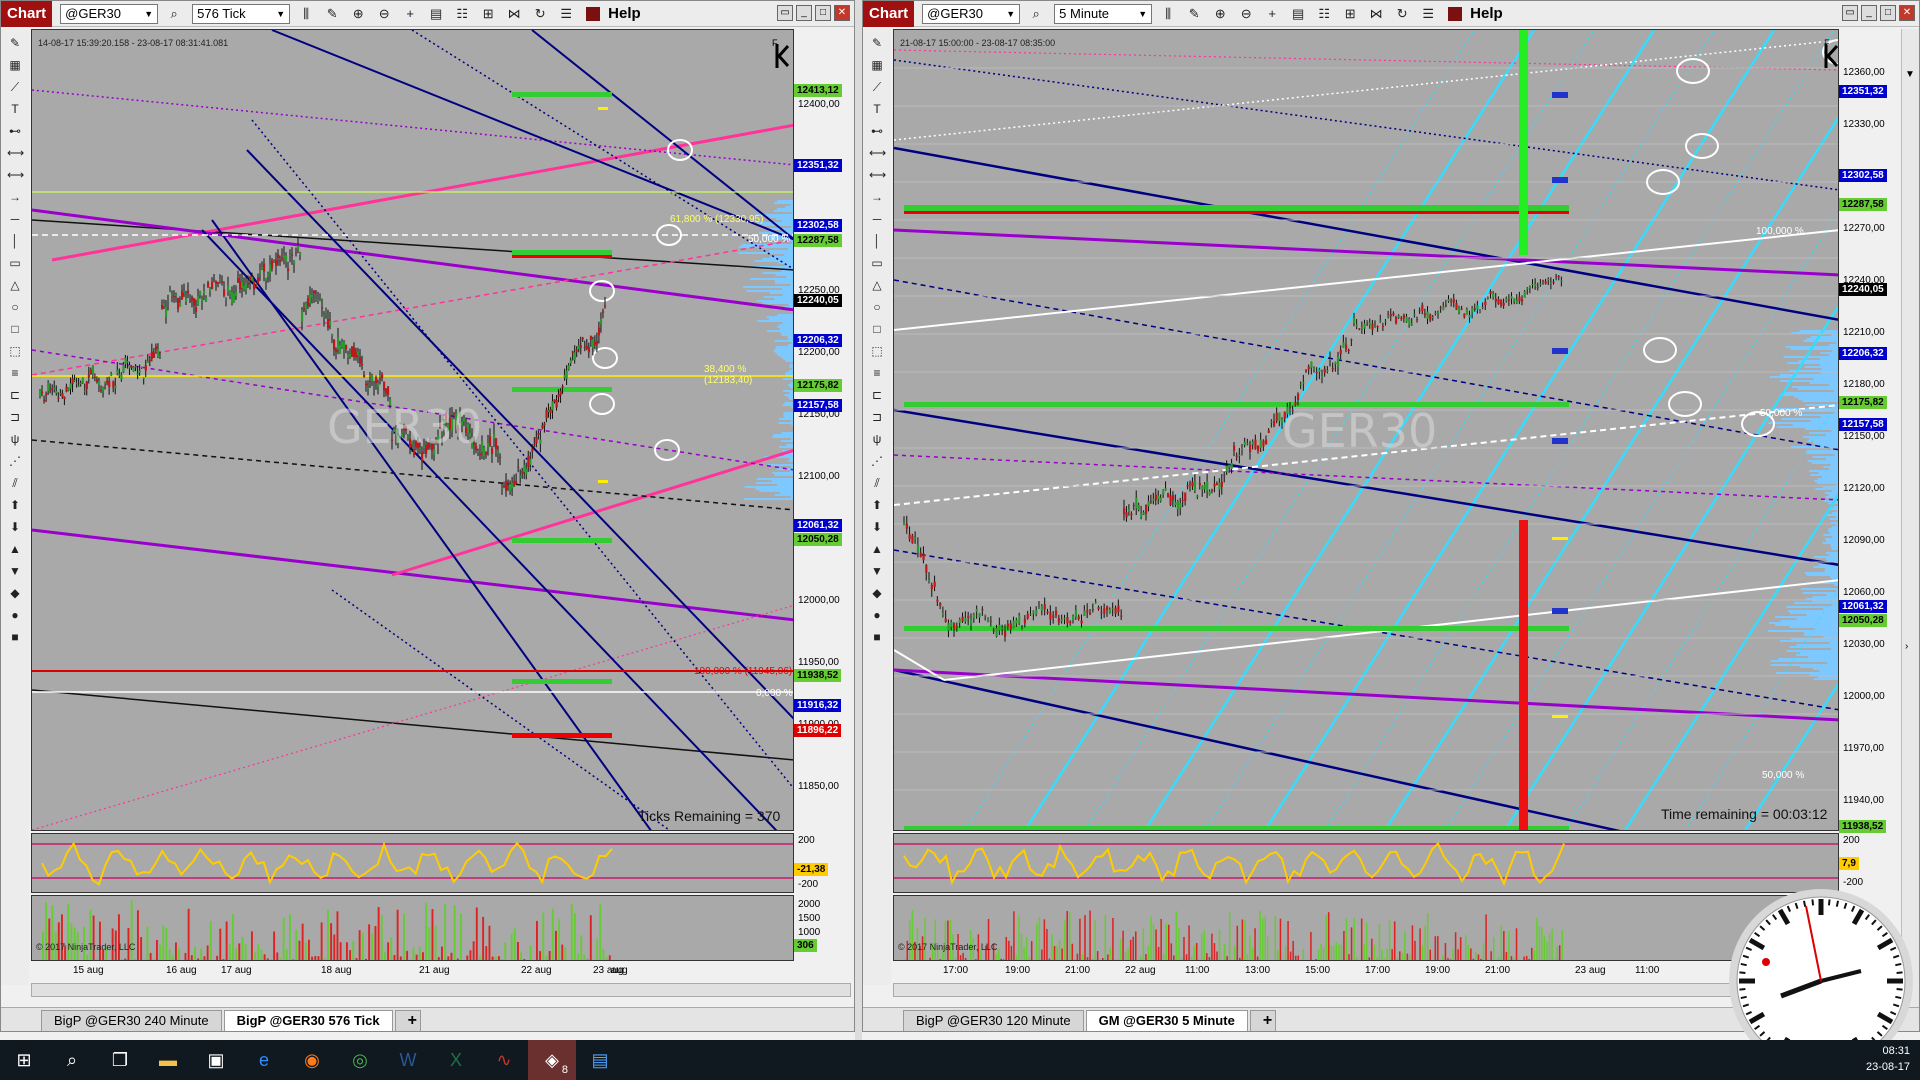 Image resolution: width=1920 pixels, height=1080 pixels. Describe the element at coordinates (1907, 13) in the screenshot. I see `close-icon: ✕` at that location.